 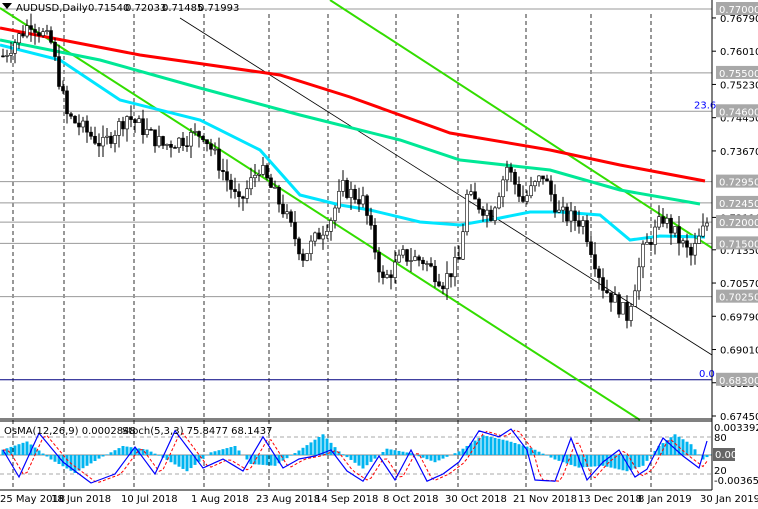 I want to click on indicator-pane, so click(x=356, y=456).